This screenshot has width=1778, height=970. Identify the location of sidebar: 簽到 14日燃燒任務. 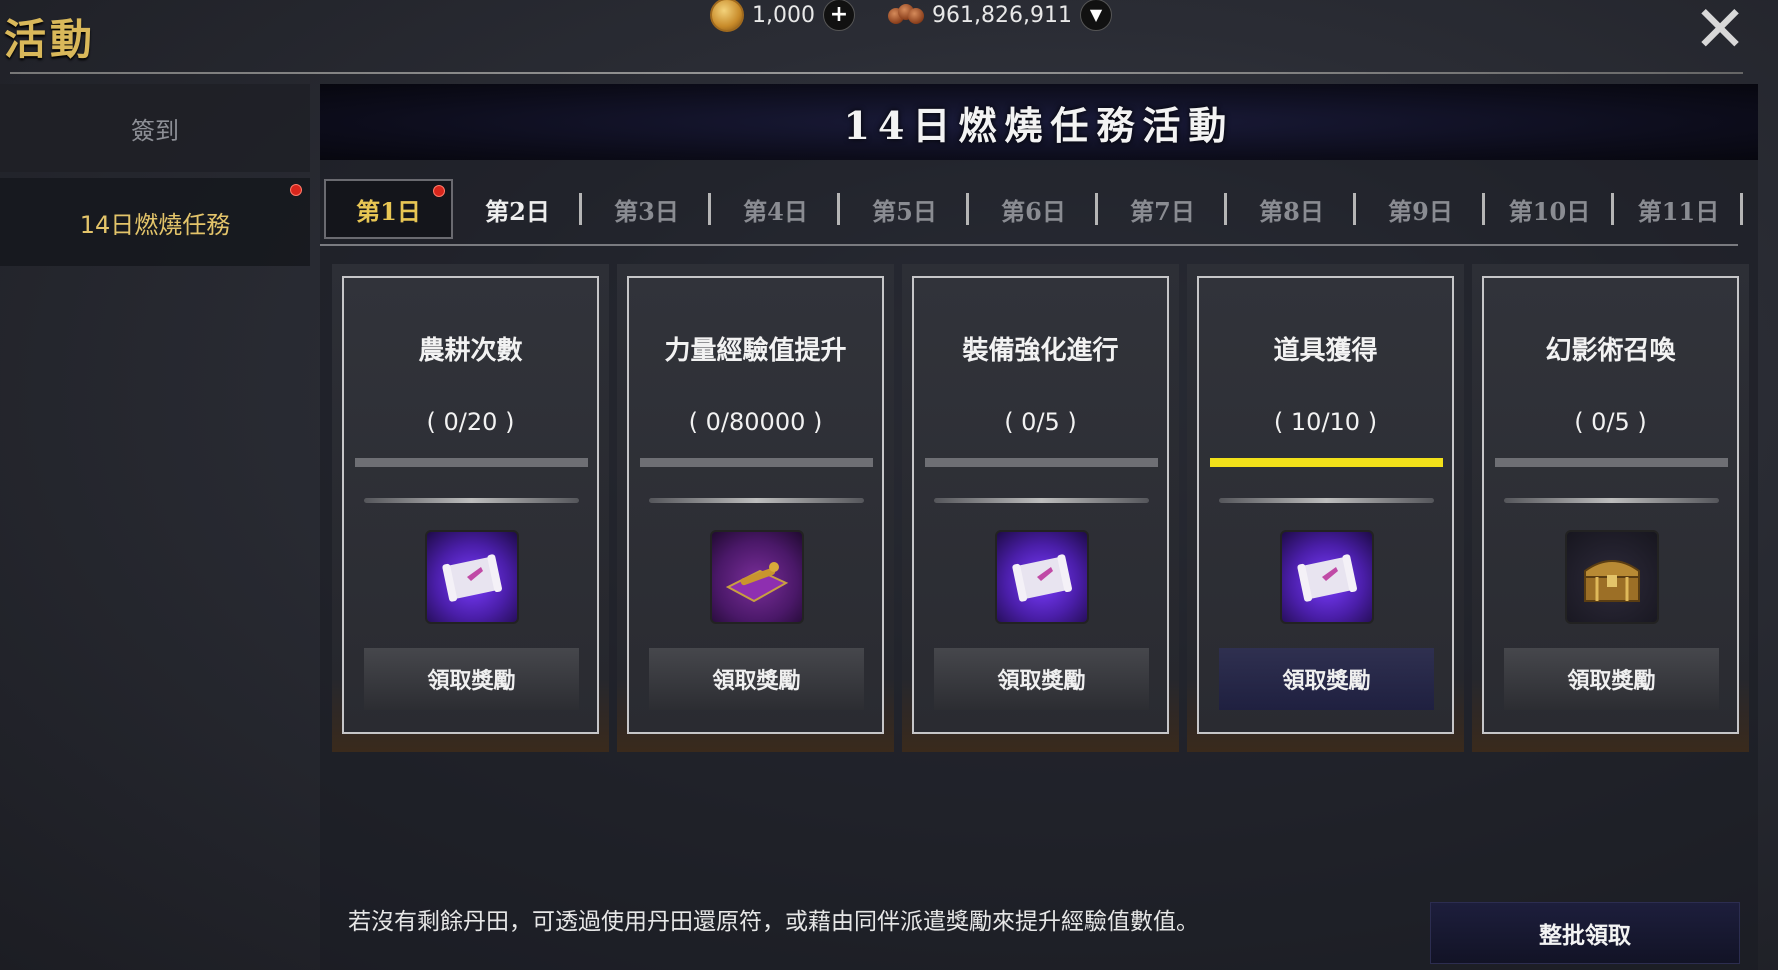
(155, 178).